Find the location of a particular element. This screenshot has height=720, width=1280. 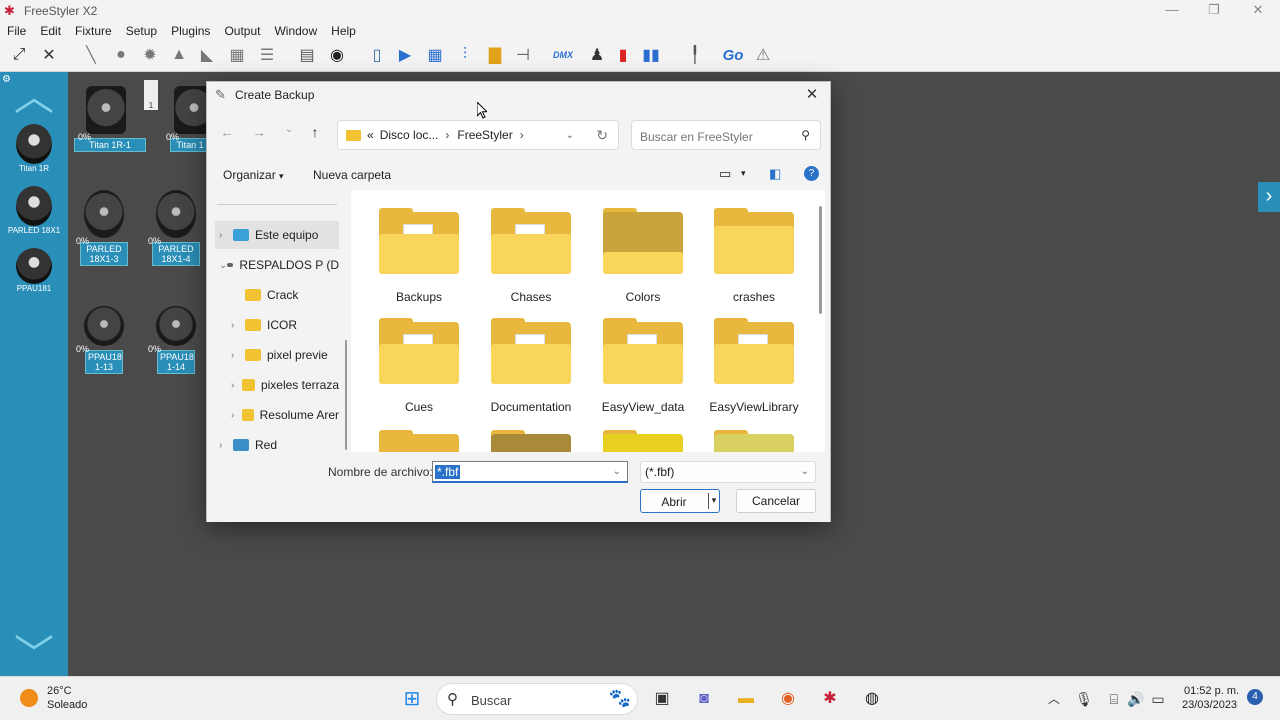

dmx-icon: DMX is located at coordinates (563, 55).